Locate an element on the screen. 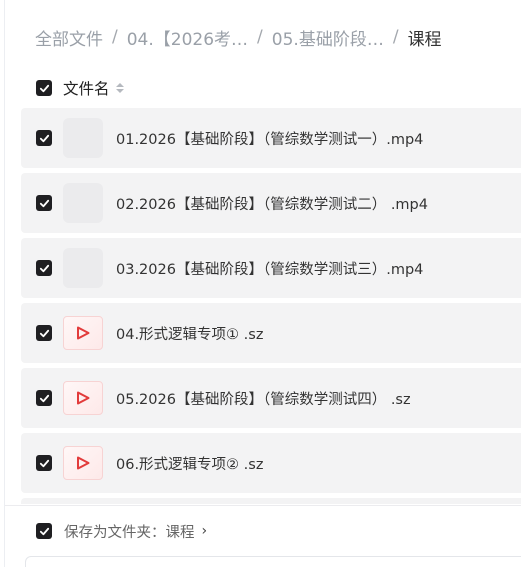 The height and width of the screenshot is (567, 521). file-row: 04.形式逻辑专项① .sz is located at coordinates (271, 333).